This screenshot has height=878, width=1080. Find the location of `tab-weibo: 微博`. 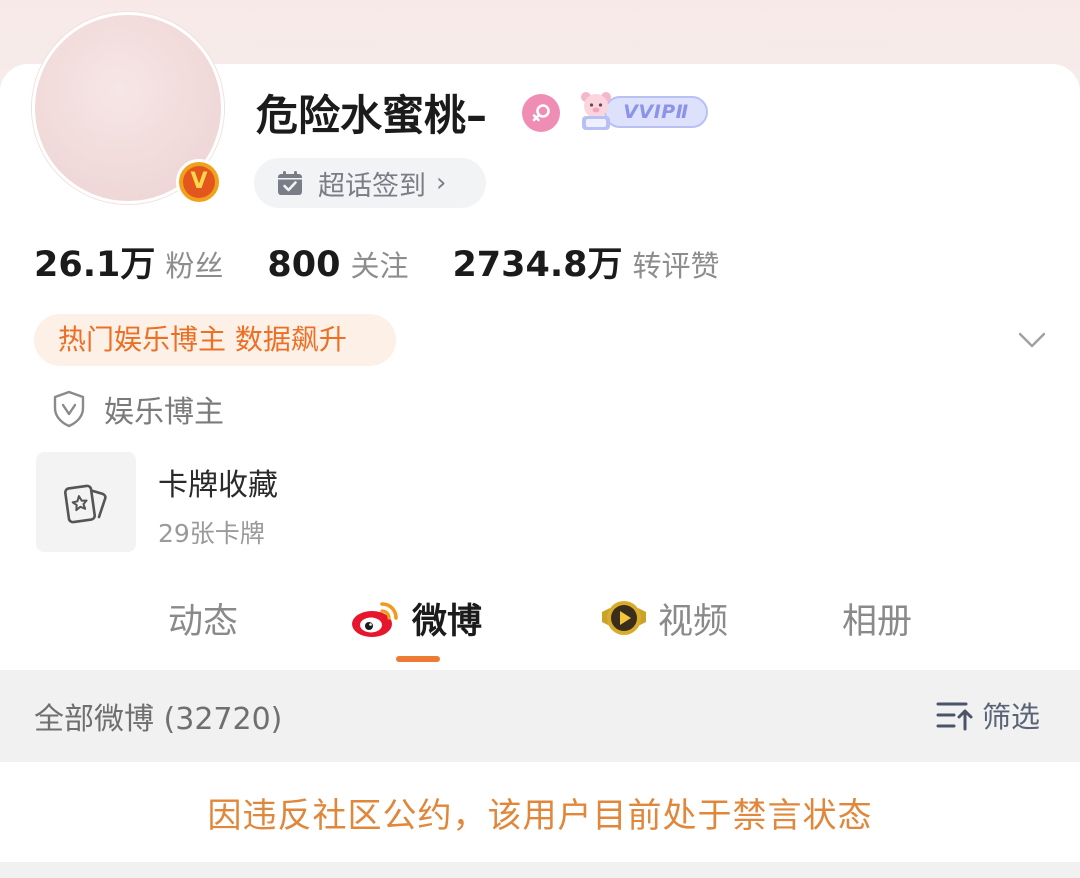

tab-weibo: 微博 is located at coordinates (416, 618).